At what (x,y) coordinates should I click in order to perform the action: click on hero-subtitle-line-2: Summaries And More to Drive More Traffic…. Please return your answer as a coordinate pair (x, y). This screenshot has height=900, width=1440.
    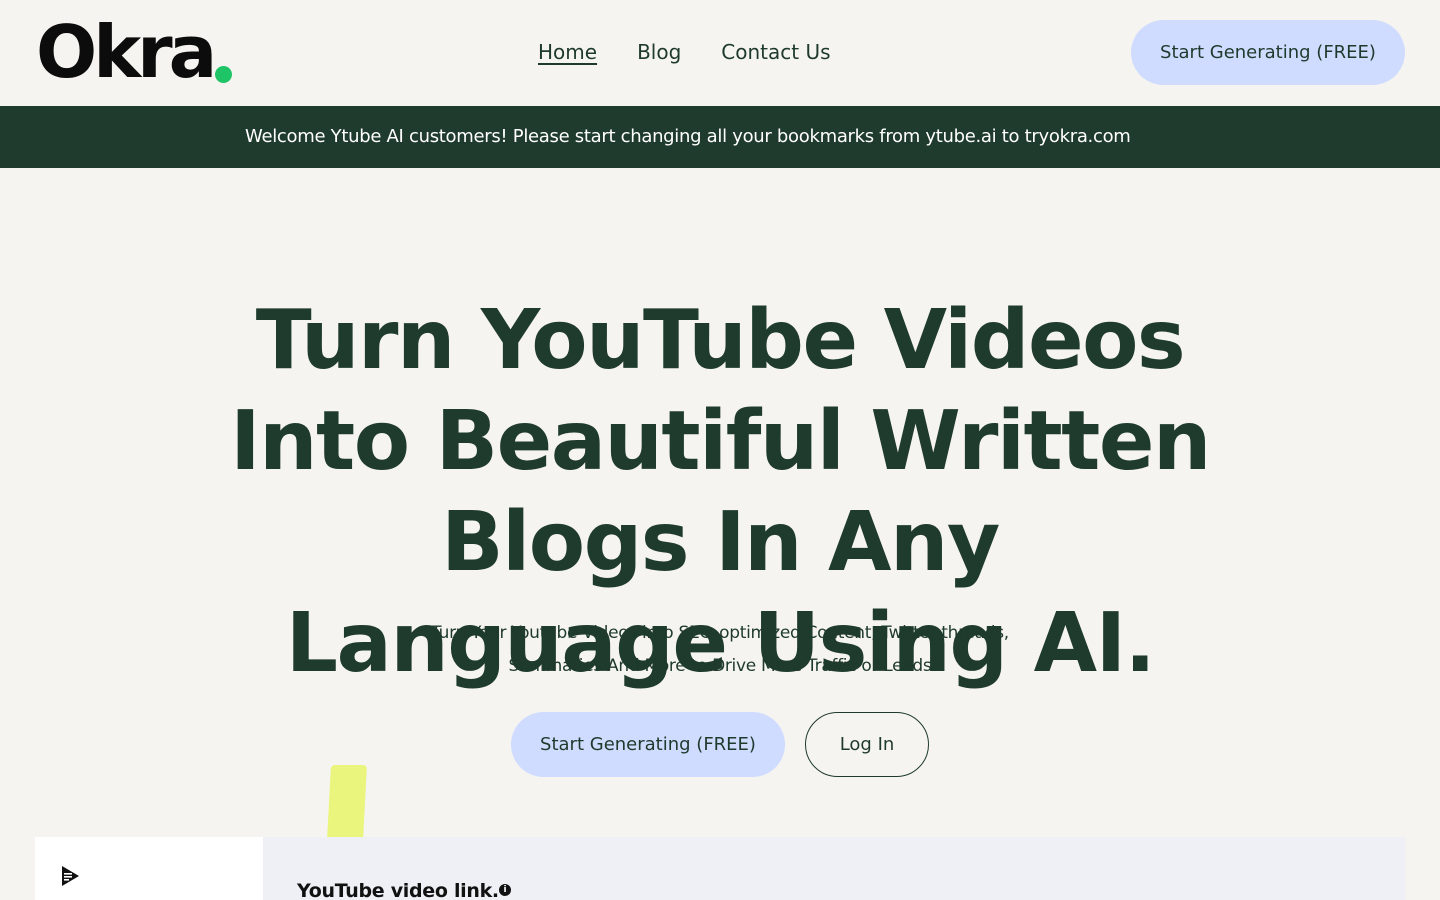
    Looking at the image, I should click on (720, 666).